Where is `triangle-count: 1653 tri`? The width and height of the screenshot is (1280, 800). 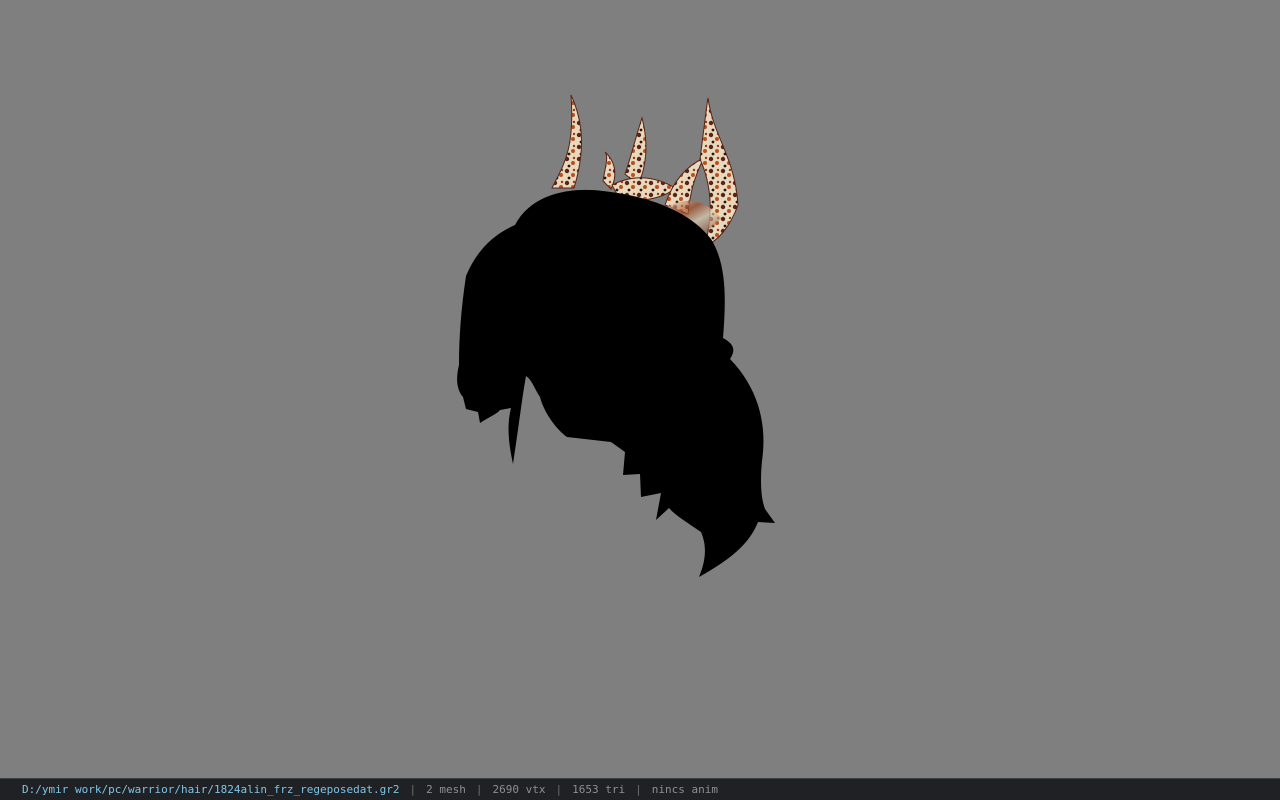 triangle-count: 1653 tri is located at coordinates (599, 789).